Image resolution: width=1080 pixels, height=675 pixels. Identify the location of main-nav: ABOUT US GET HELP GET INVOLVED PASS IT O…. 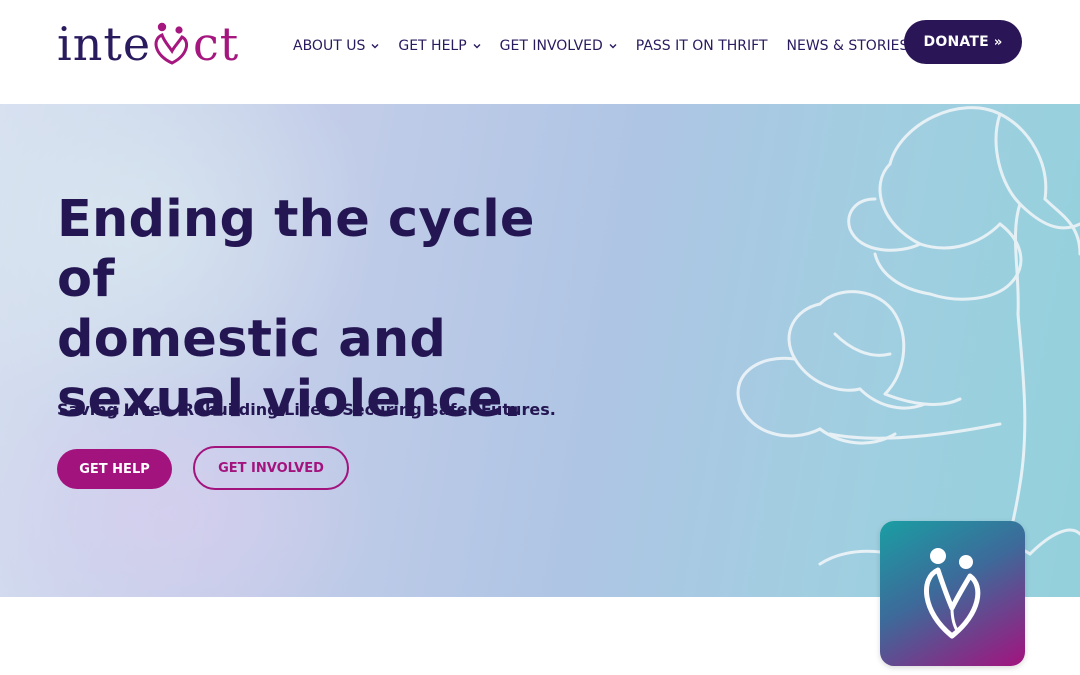
(600, 46).